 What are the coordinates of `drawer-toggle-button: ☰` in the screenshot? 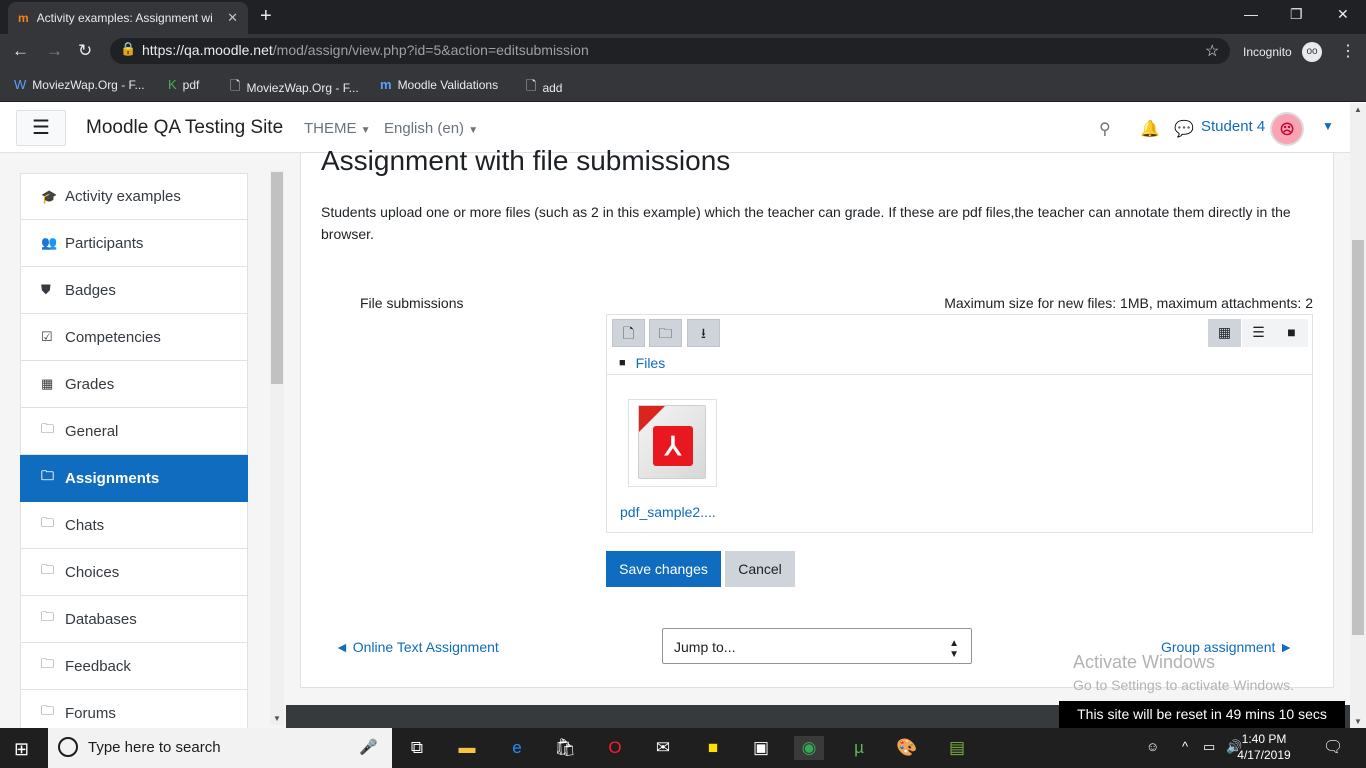 It's located at (41, 128).